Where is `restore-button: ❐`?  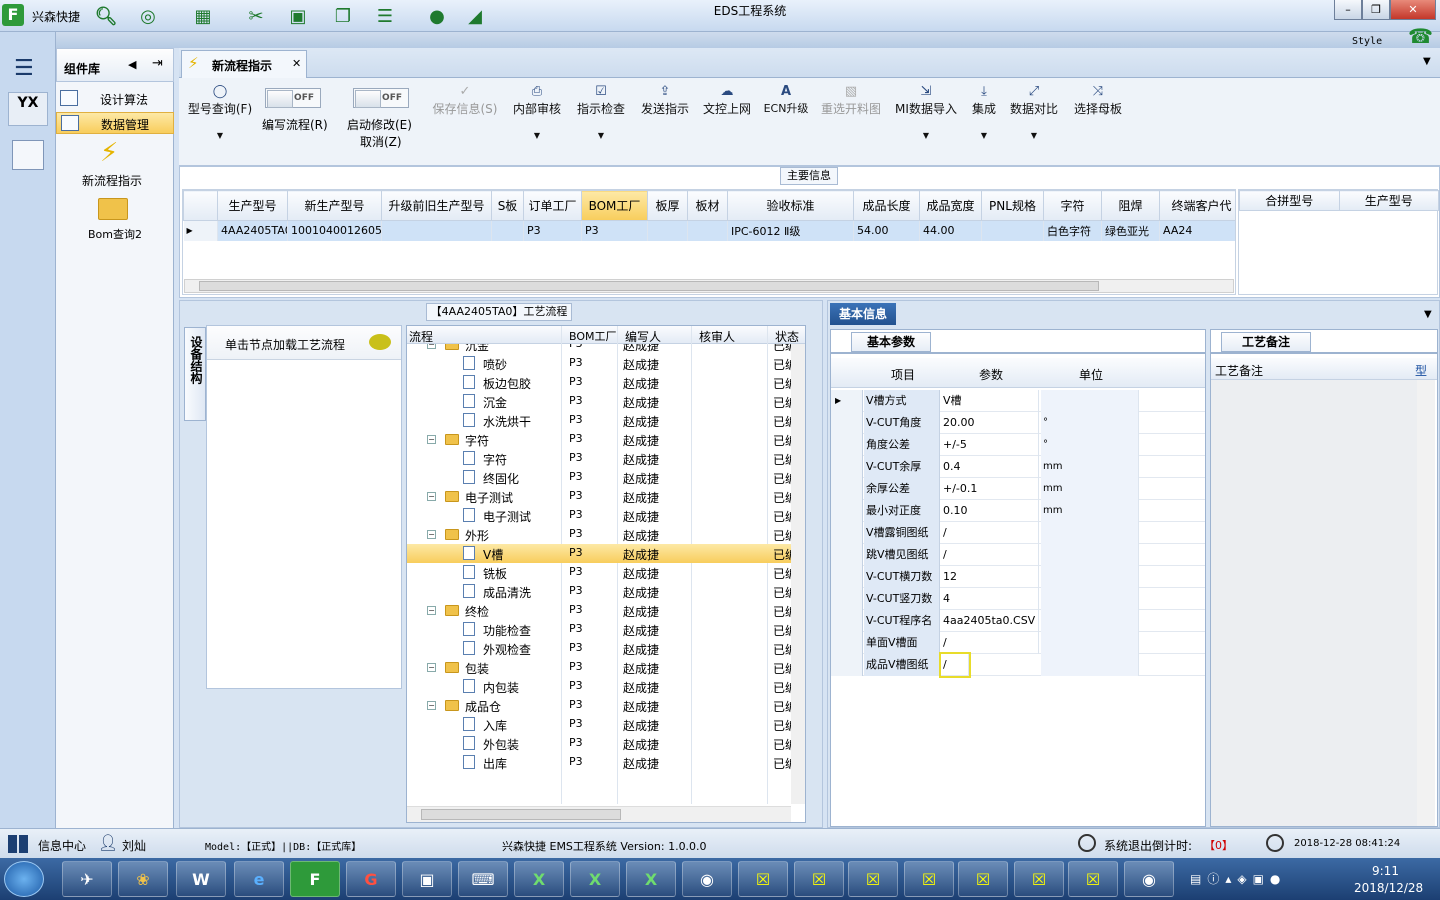 restore-button: ❐ is located at coordinates (1376, 10).